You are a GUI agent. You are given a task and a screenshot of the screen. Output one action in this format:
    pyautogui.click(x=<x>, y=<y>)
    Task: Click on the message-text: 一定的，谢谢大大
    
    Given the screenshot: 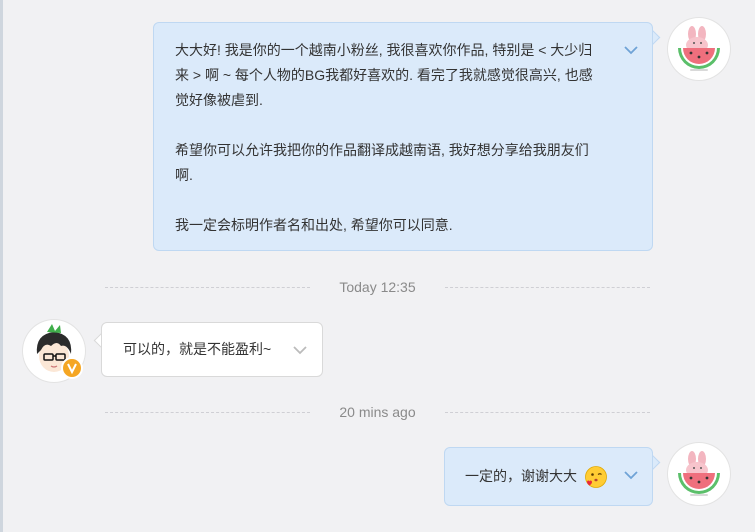 What is the action you would take?
    pyautogui.click(x=521, y=476)
    